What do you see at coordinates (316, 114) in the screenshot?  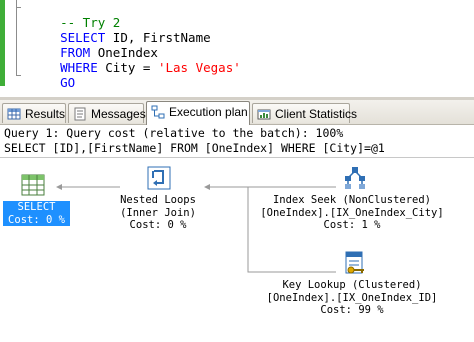 I see `tab-label: Client Statistics` at bounding box center [316, 114].